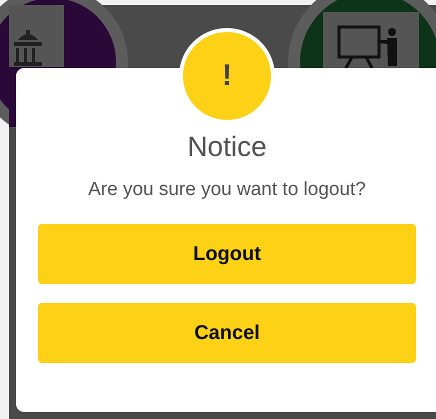  I want to click on dialog-button: Cancel, so click(227, 333).